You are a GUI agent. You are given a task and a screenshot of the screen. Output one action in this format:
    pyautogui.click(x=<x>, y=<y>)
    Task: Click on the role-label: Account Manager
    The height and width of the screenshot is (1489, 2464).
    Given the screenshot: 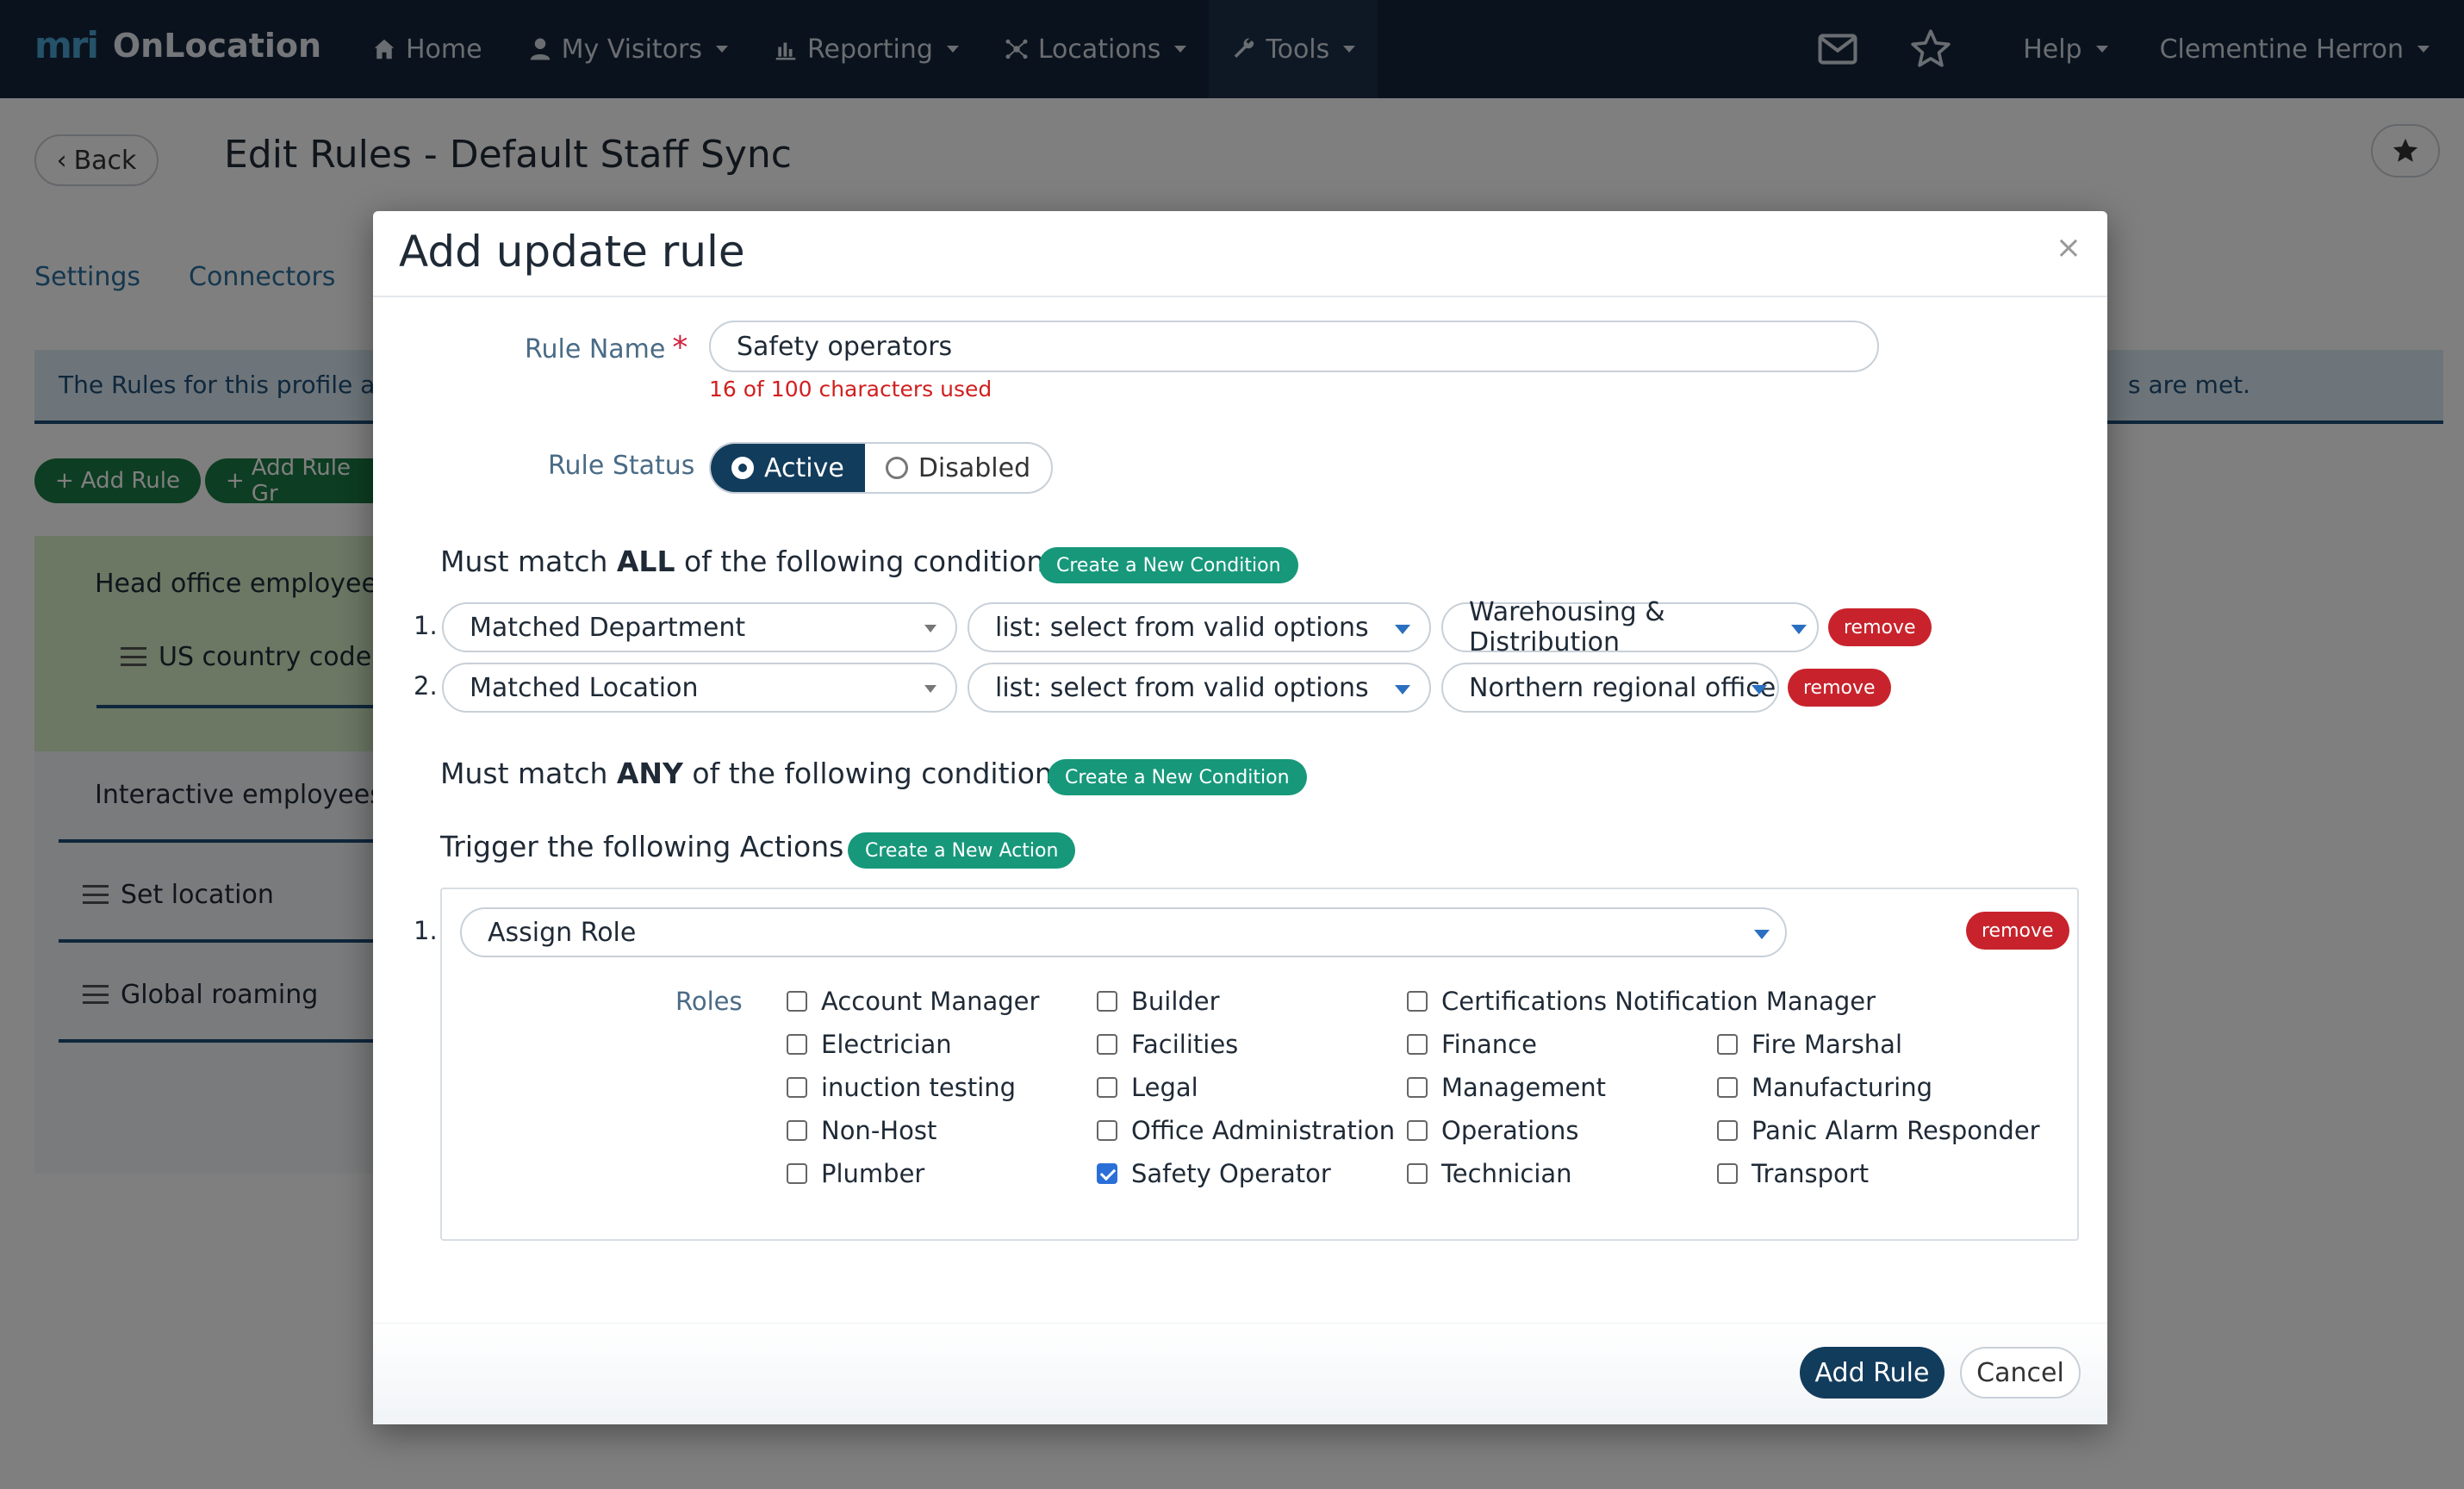 What is the action you would take?
    pyautogui.click(x=931, y=1001)
    